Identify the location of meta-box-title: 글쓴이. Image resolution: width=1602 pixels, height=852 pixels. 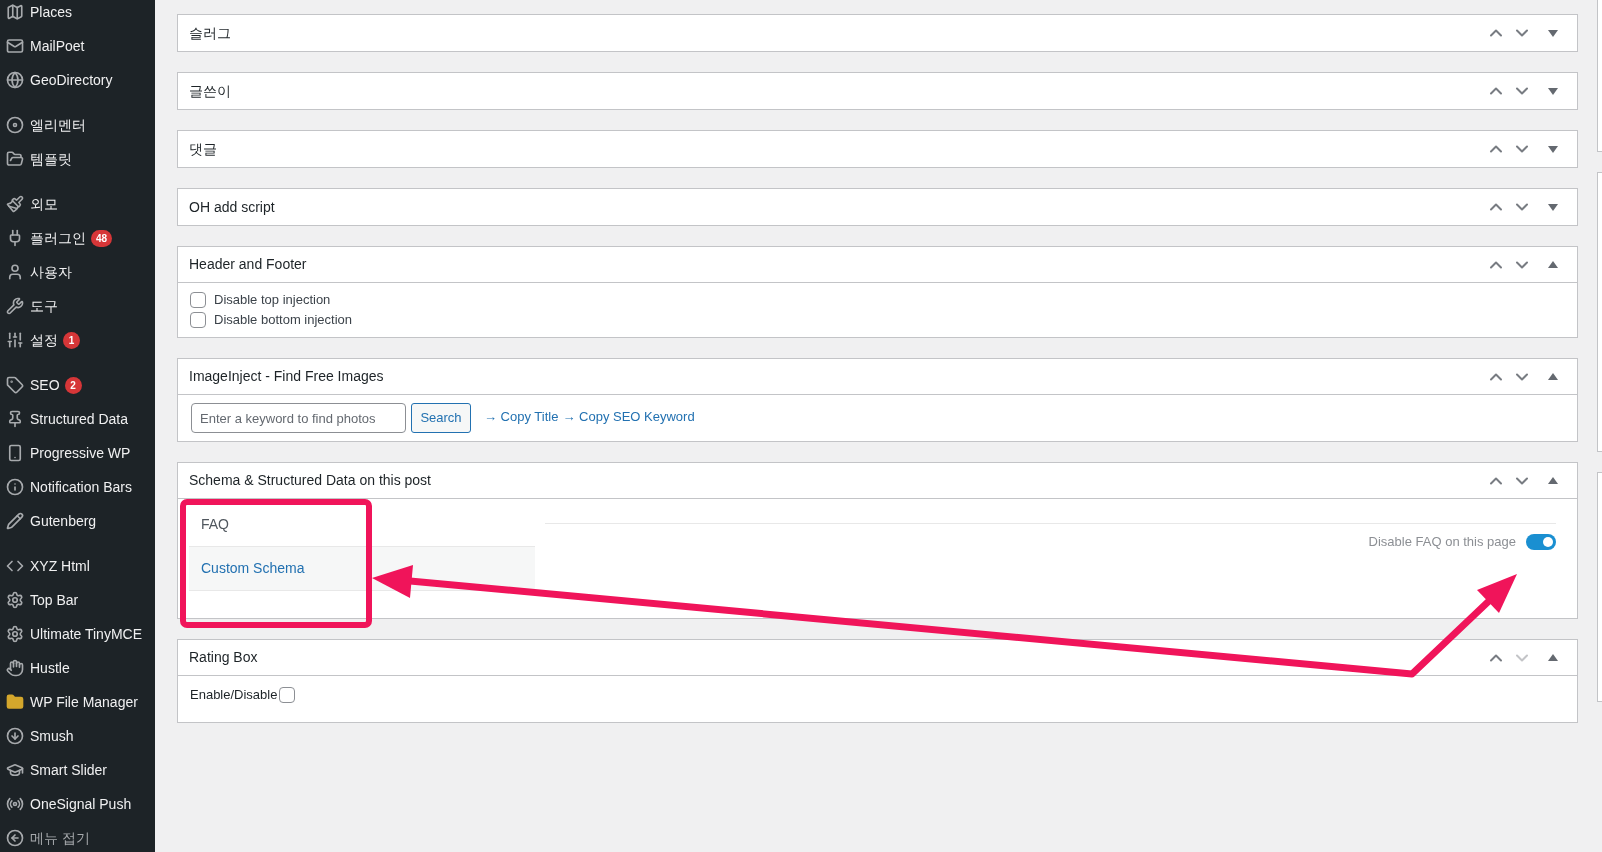
(210, 91).